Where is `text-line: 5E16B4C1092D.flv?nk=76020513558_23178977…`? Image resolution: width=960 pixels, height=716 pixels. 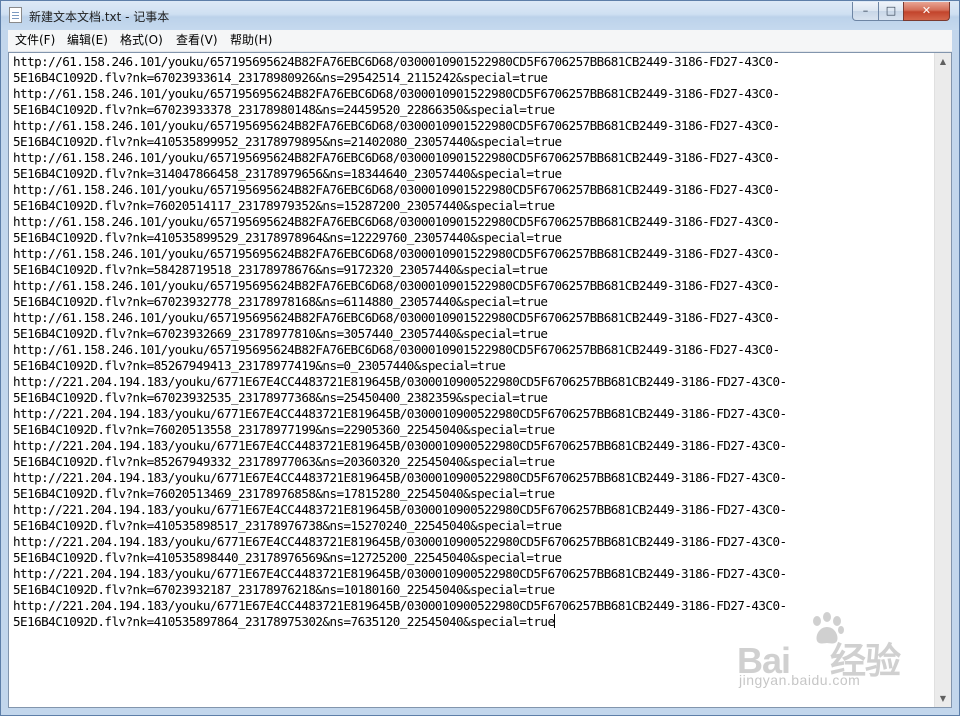 text-line: 5E16B4C1092D.flv?nk=76020513558_23178977… is located at coordinates (284, 429).